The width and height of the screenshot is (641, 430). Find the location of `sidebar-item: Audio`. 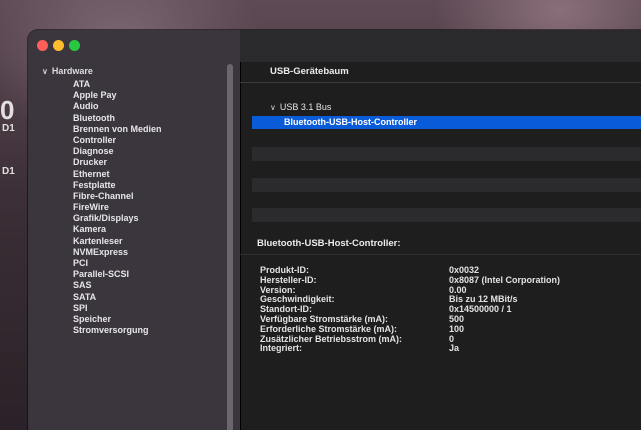

sidebar-item: Audio is located at coordinates (117, 106).